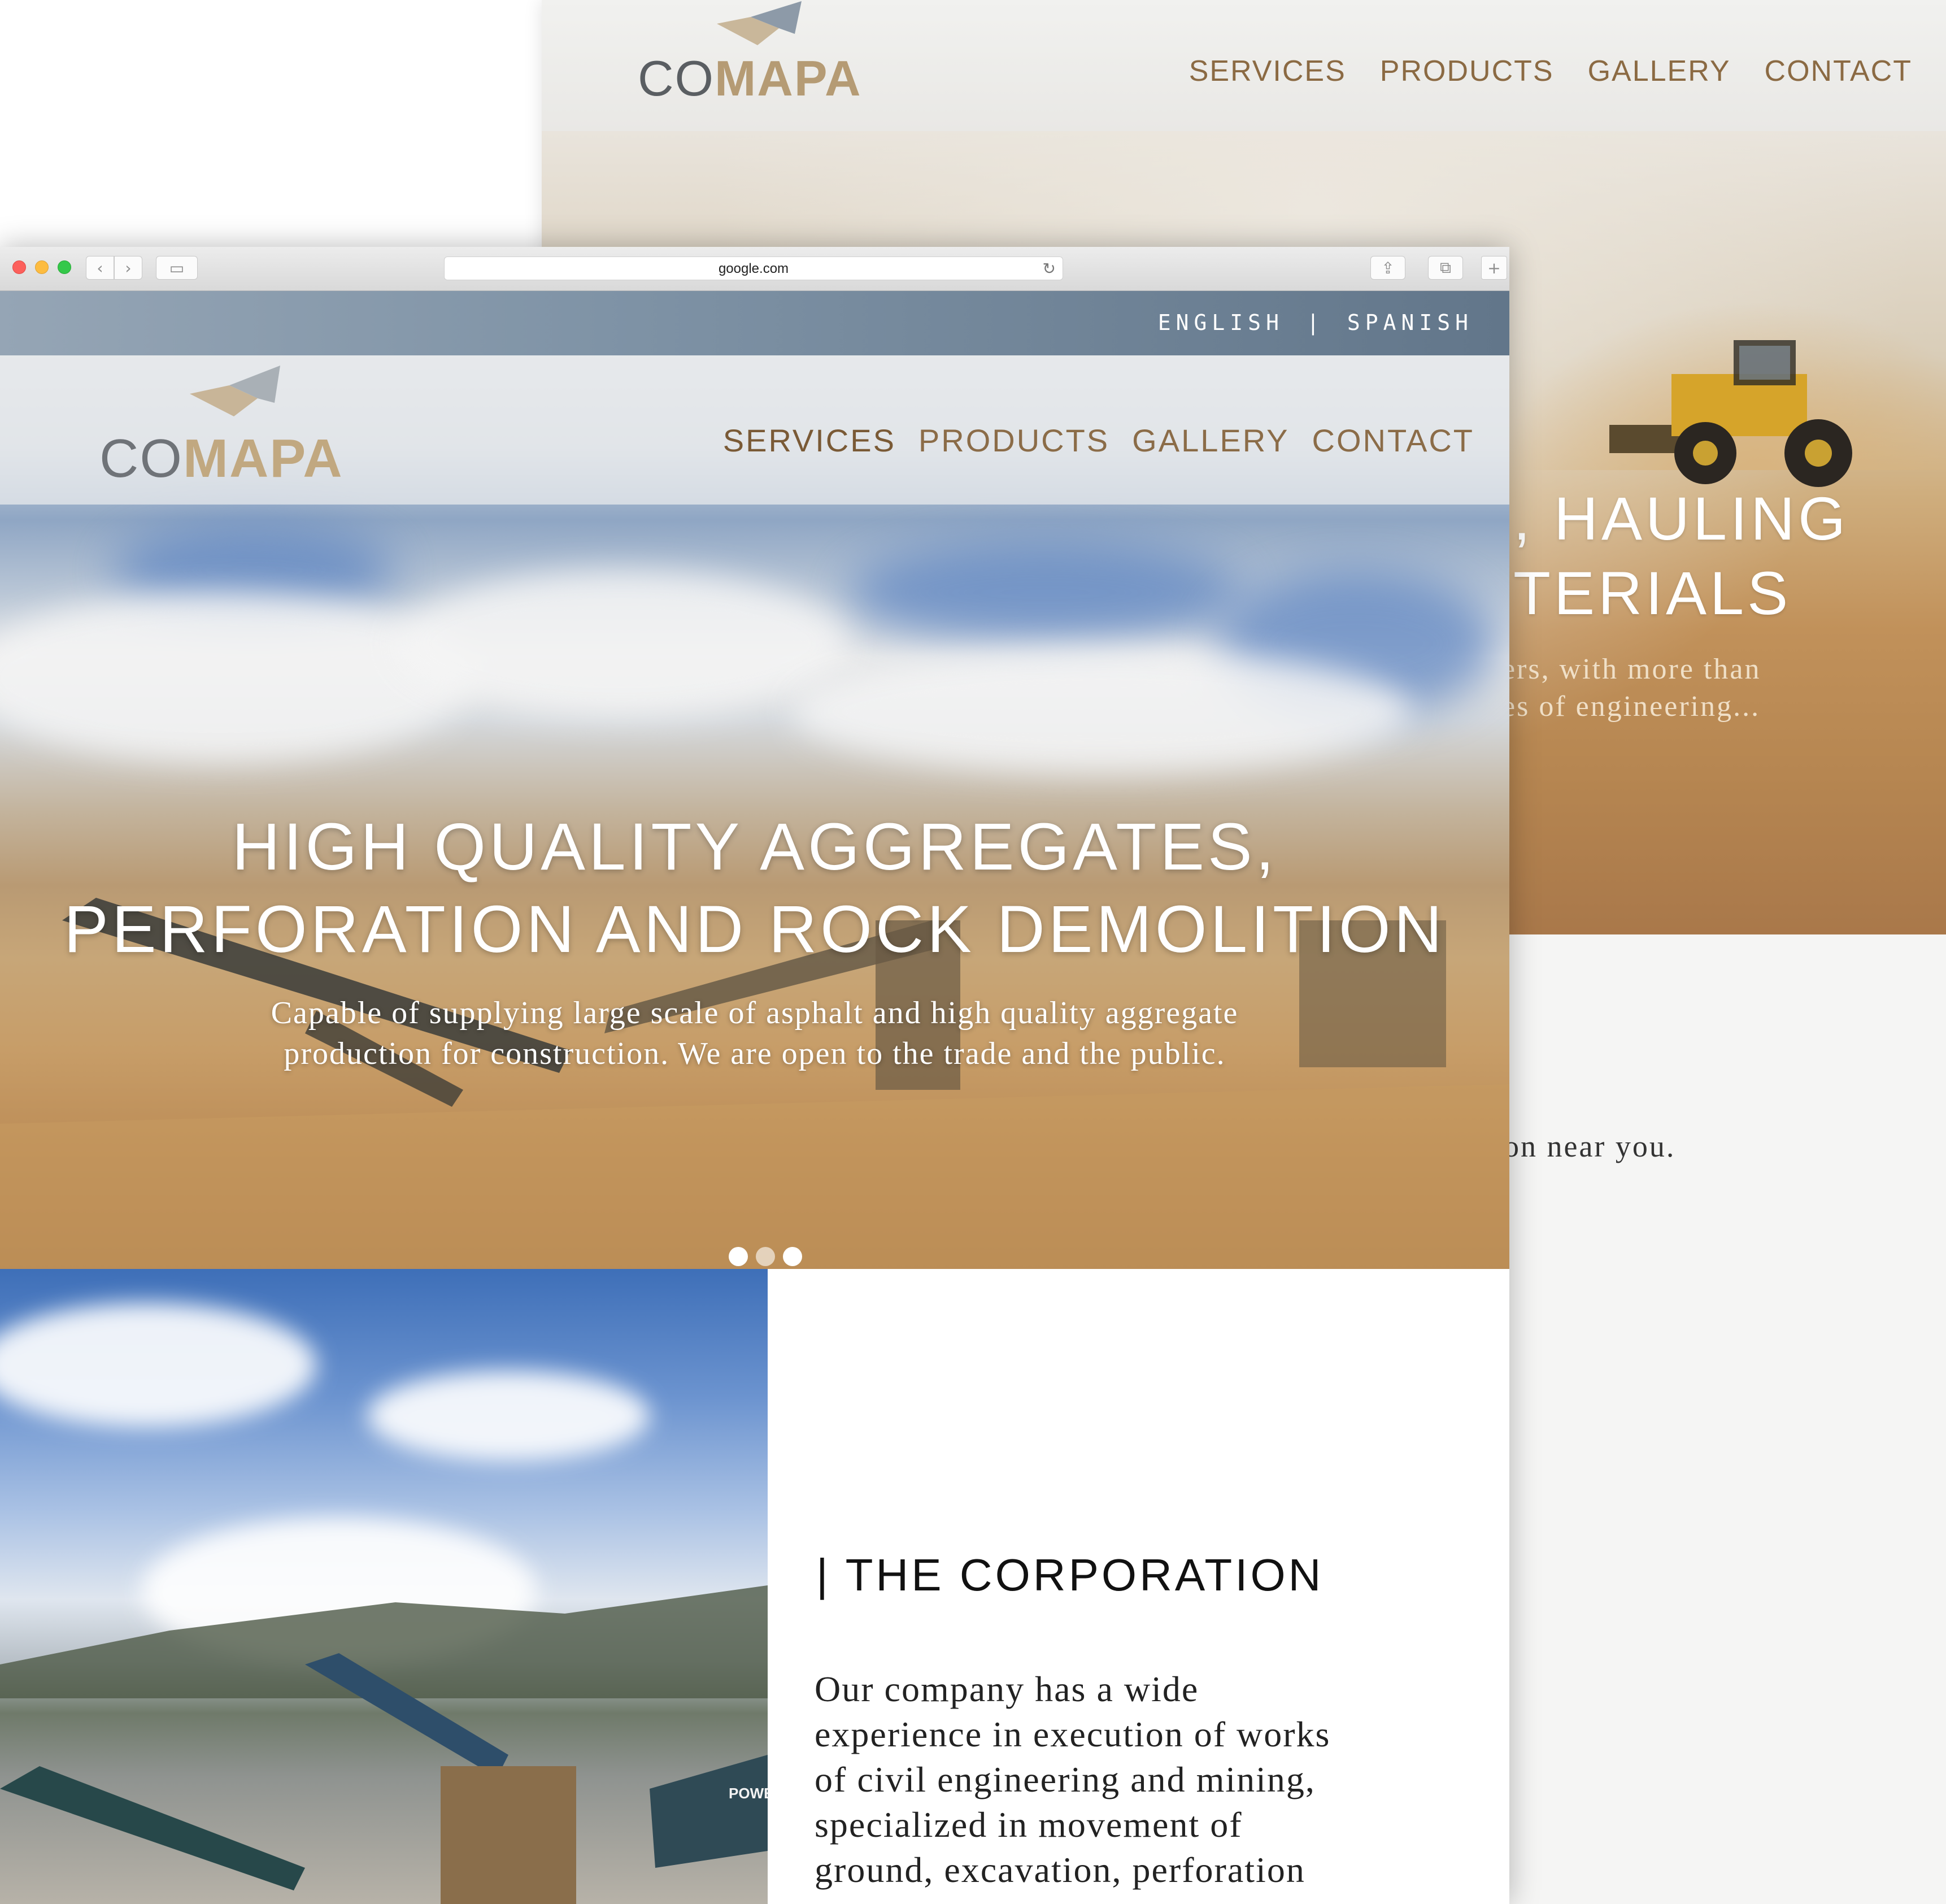 Image resolution: width=1946 pixels, height=1904 pixels. What do you see at coordinates (1730, 413) in the screenshot?
I see `wheel-loader-icon` at bounding box center [1730, 413].